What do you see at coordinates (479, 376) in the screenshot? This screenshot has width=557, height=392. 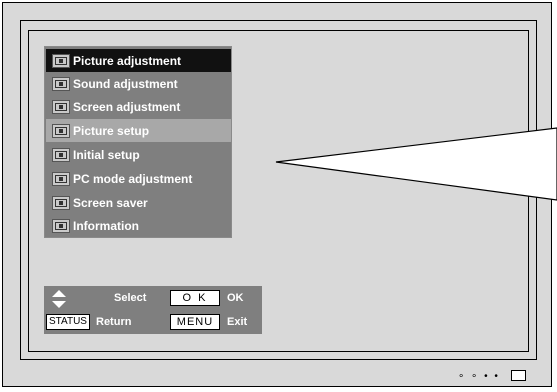 I see `indicator-dots: ∘ ∘ • •` at bounding box center [479, 376].